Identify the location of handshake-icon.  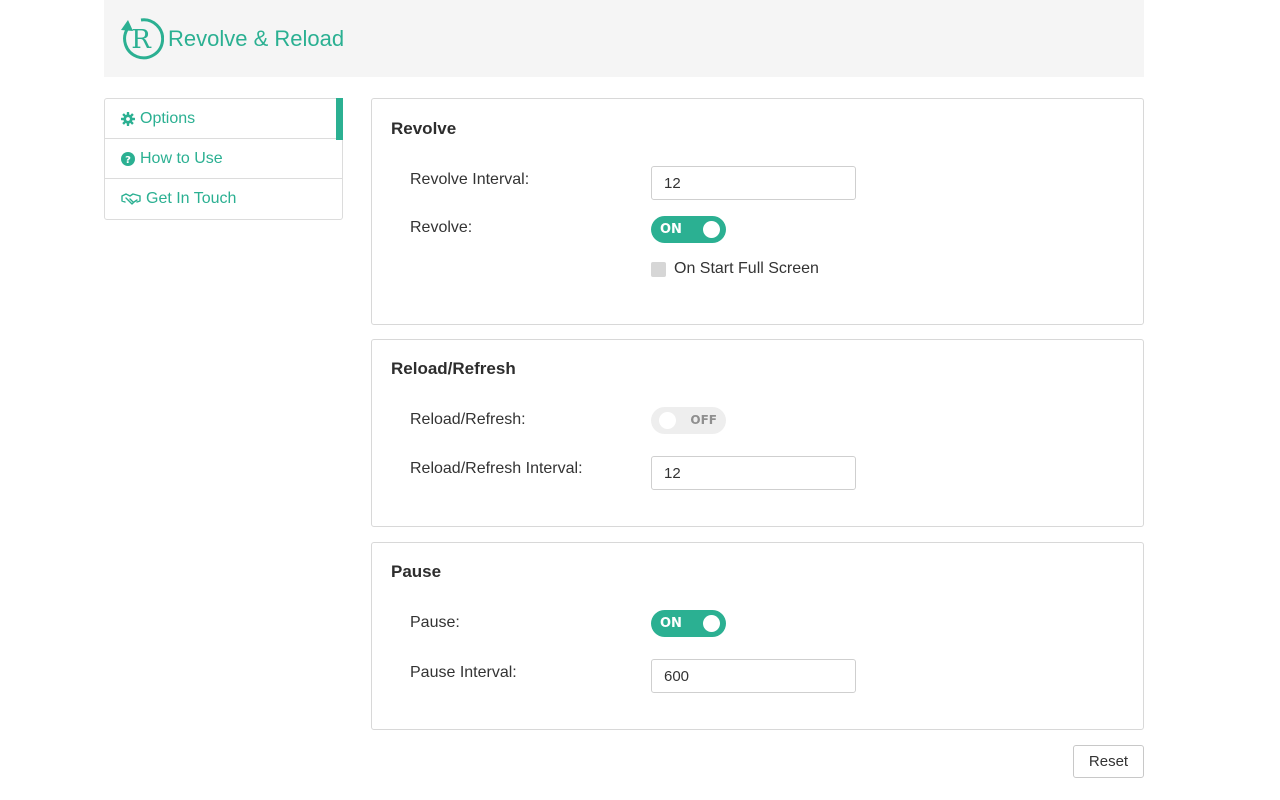
(131, 199).